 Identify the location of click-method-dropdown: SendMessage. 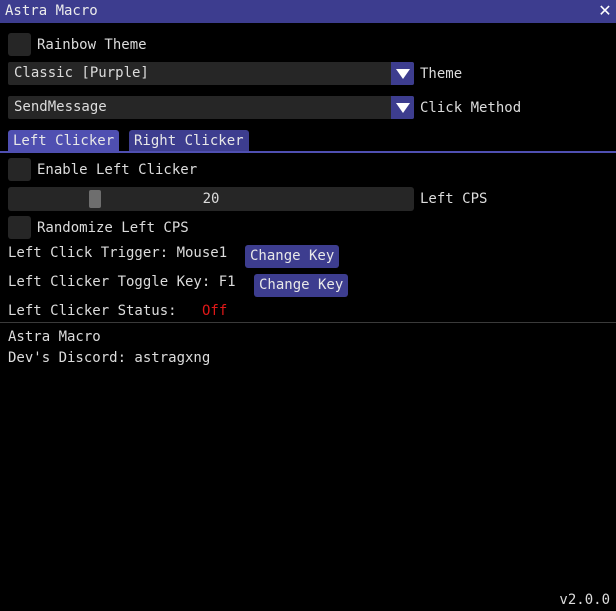
(211, 107).